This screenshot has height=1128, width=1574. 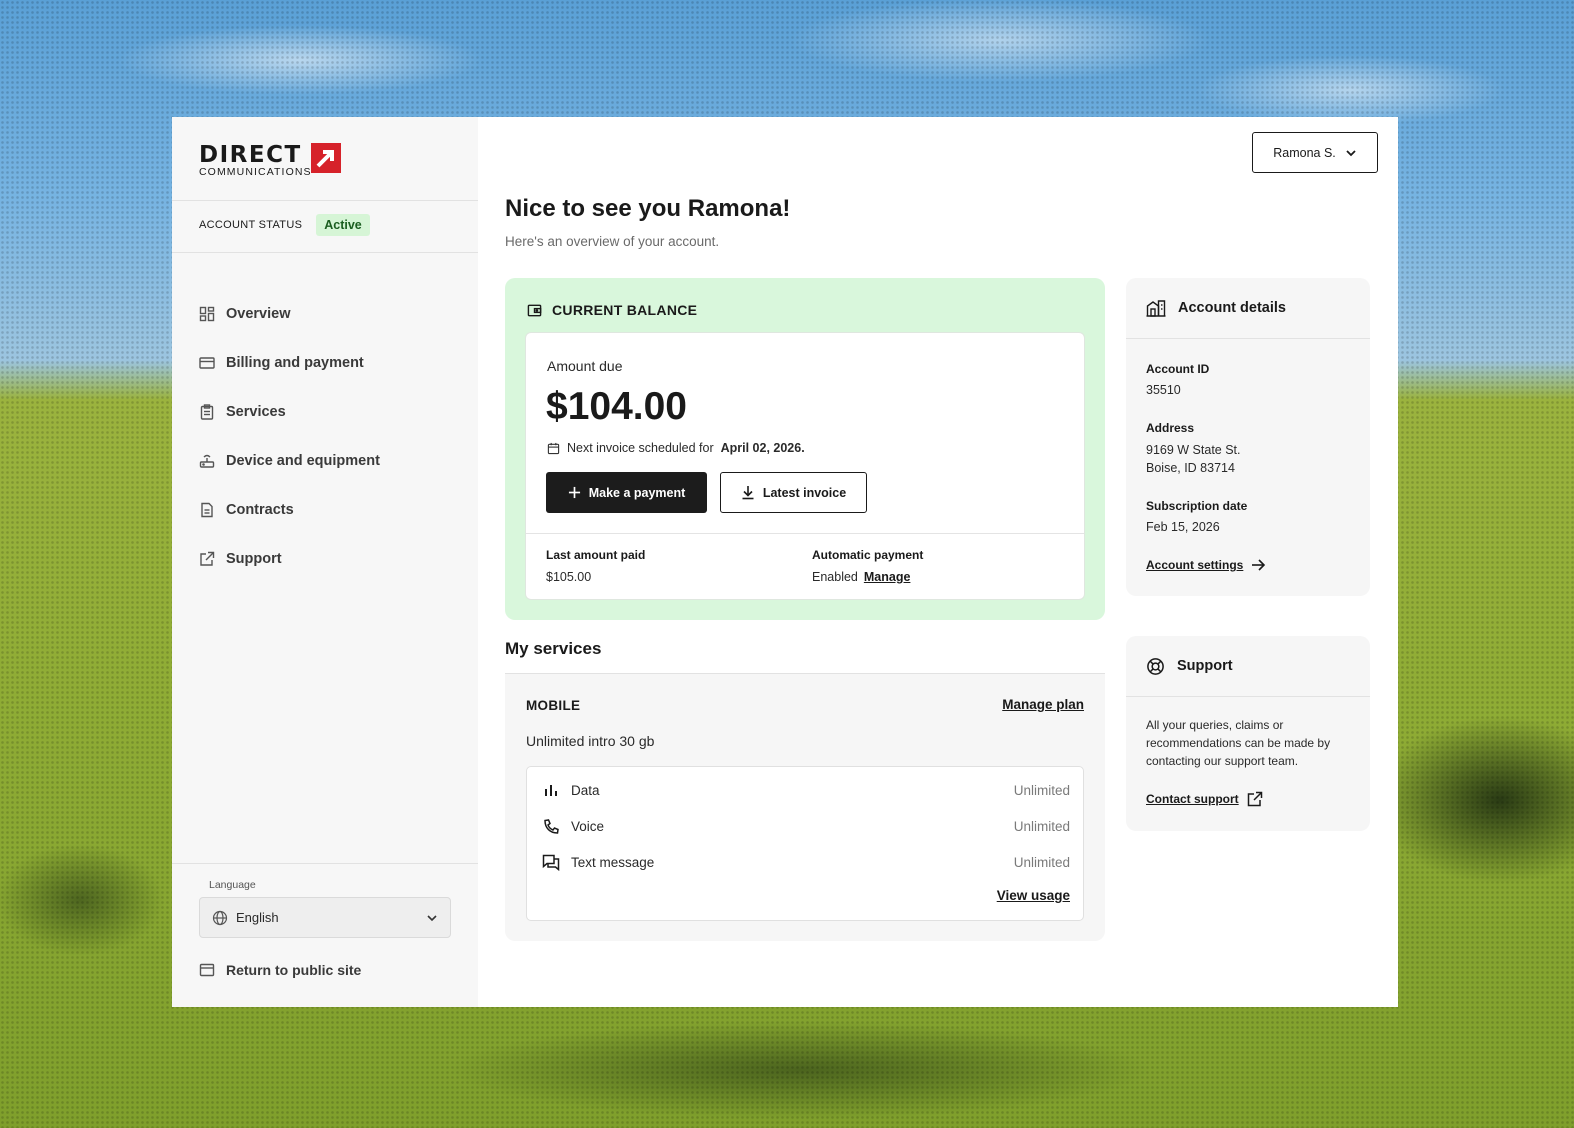 I want to click on view-usage-link: View usage, so click(x=1033, y=895).